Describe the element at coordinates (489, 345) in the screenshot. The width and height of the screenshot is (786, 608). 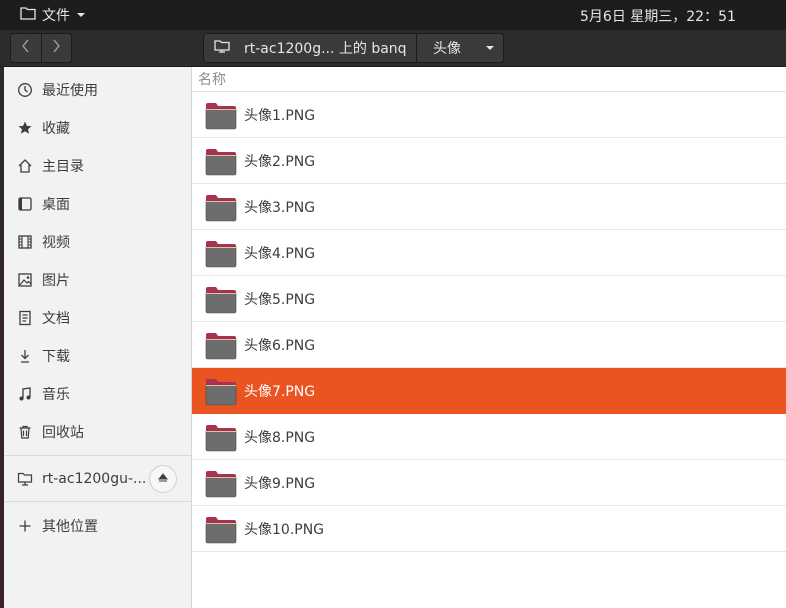
I see `file-row: 头像6.PNG` at that location.